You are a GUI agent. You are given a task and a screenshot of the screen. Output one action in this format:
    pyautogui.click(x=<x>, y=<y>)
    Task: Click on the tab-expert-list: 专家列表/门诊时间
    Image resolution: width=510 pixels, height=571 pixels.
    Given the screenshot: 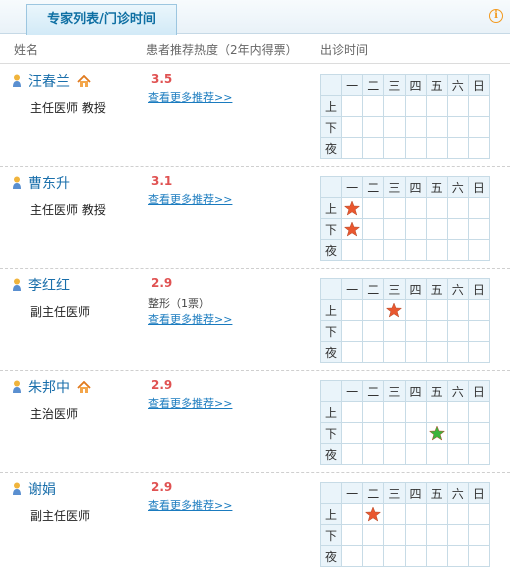 What is the action you would take?
    pyautogui.click(x=101, y=19)
    